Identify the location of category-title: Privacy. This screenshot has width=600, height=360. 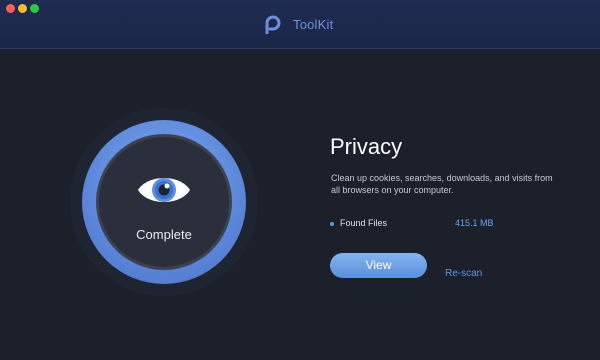
(366, 146).